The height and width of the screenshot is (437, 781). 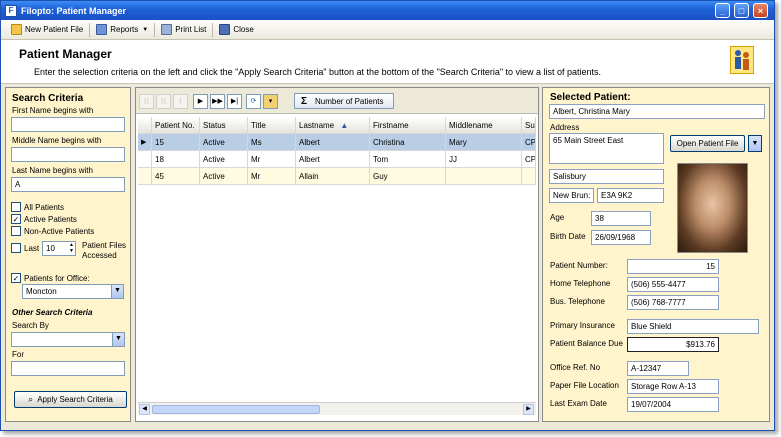 I want to click on postal-code-field: E3A 9K2, so click(x=630, y=195).